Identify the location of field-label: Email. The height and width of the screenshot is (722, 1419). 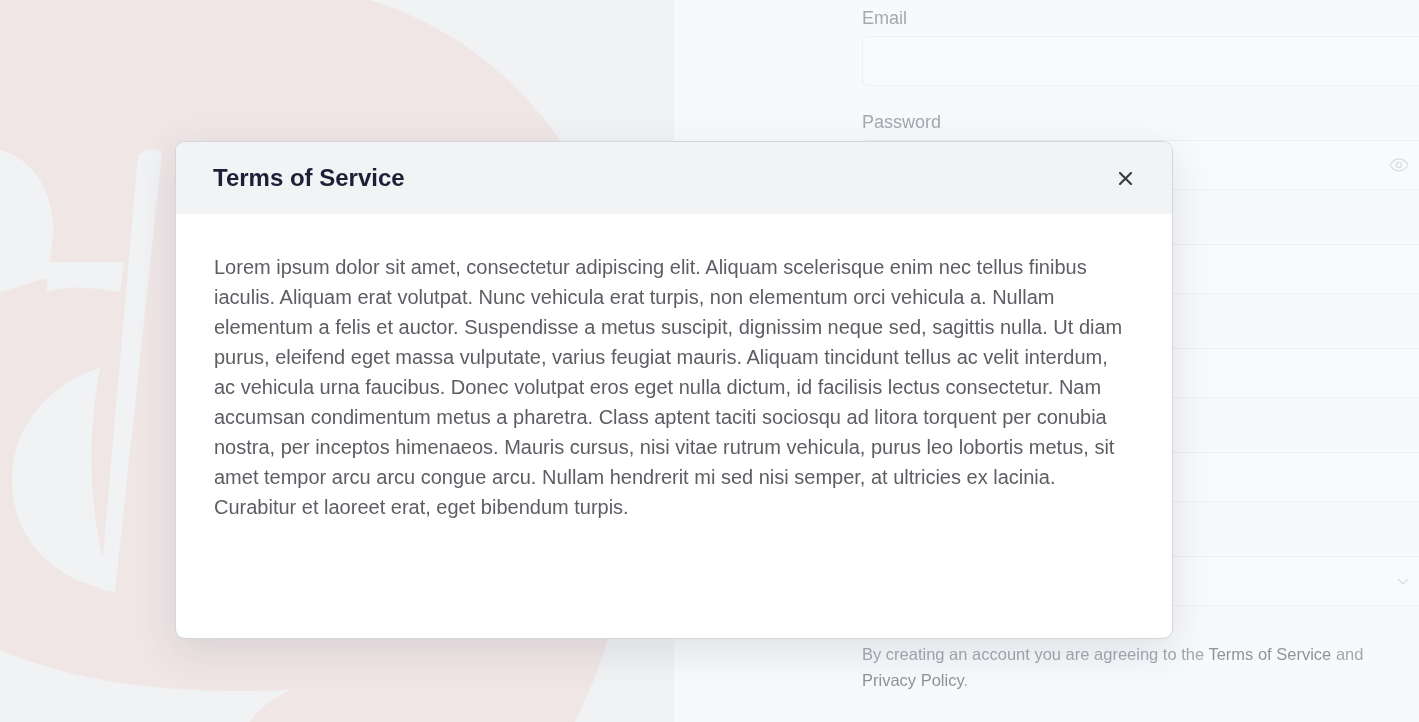
(884, 18).